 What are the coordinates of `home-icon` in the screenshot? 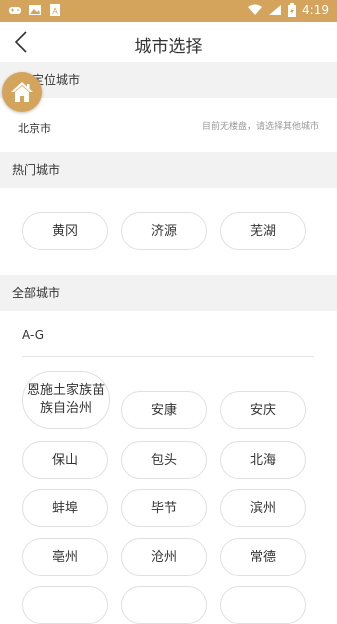 It's located at (22, 92).